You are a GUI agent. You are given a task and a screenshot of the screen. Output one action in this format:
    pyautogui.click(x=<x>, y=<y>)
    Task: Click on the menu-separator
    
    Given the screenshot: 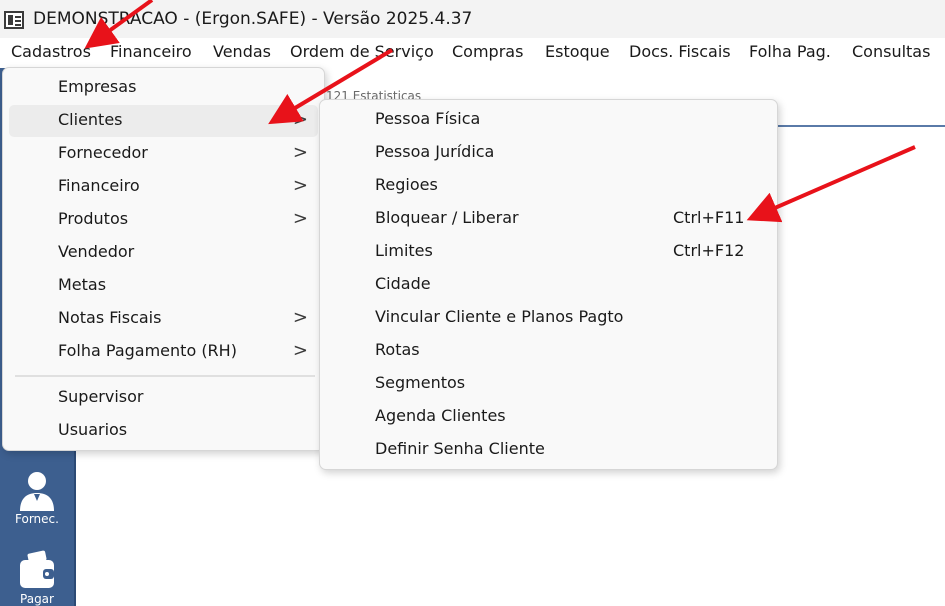 What is the action you would take?
    pyautogui.click(x=165, y=376)
    